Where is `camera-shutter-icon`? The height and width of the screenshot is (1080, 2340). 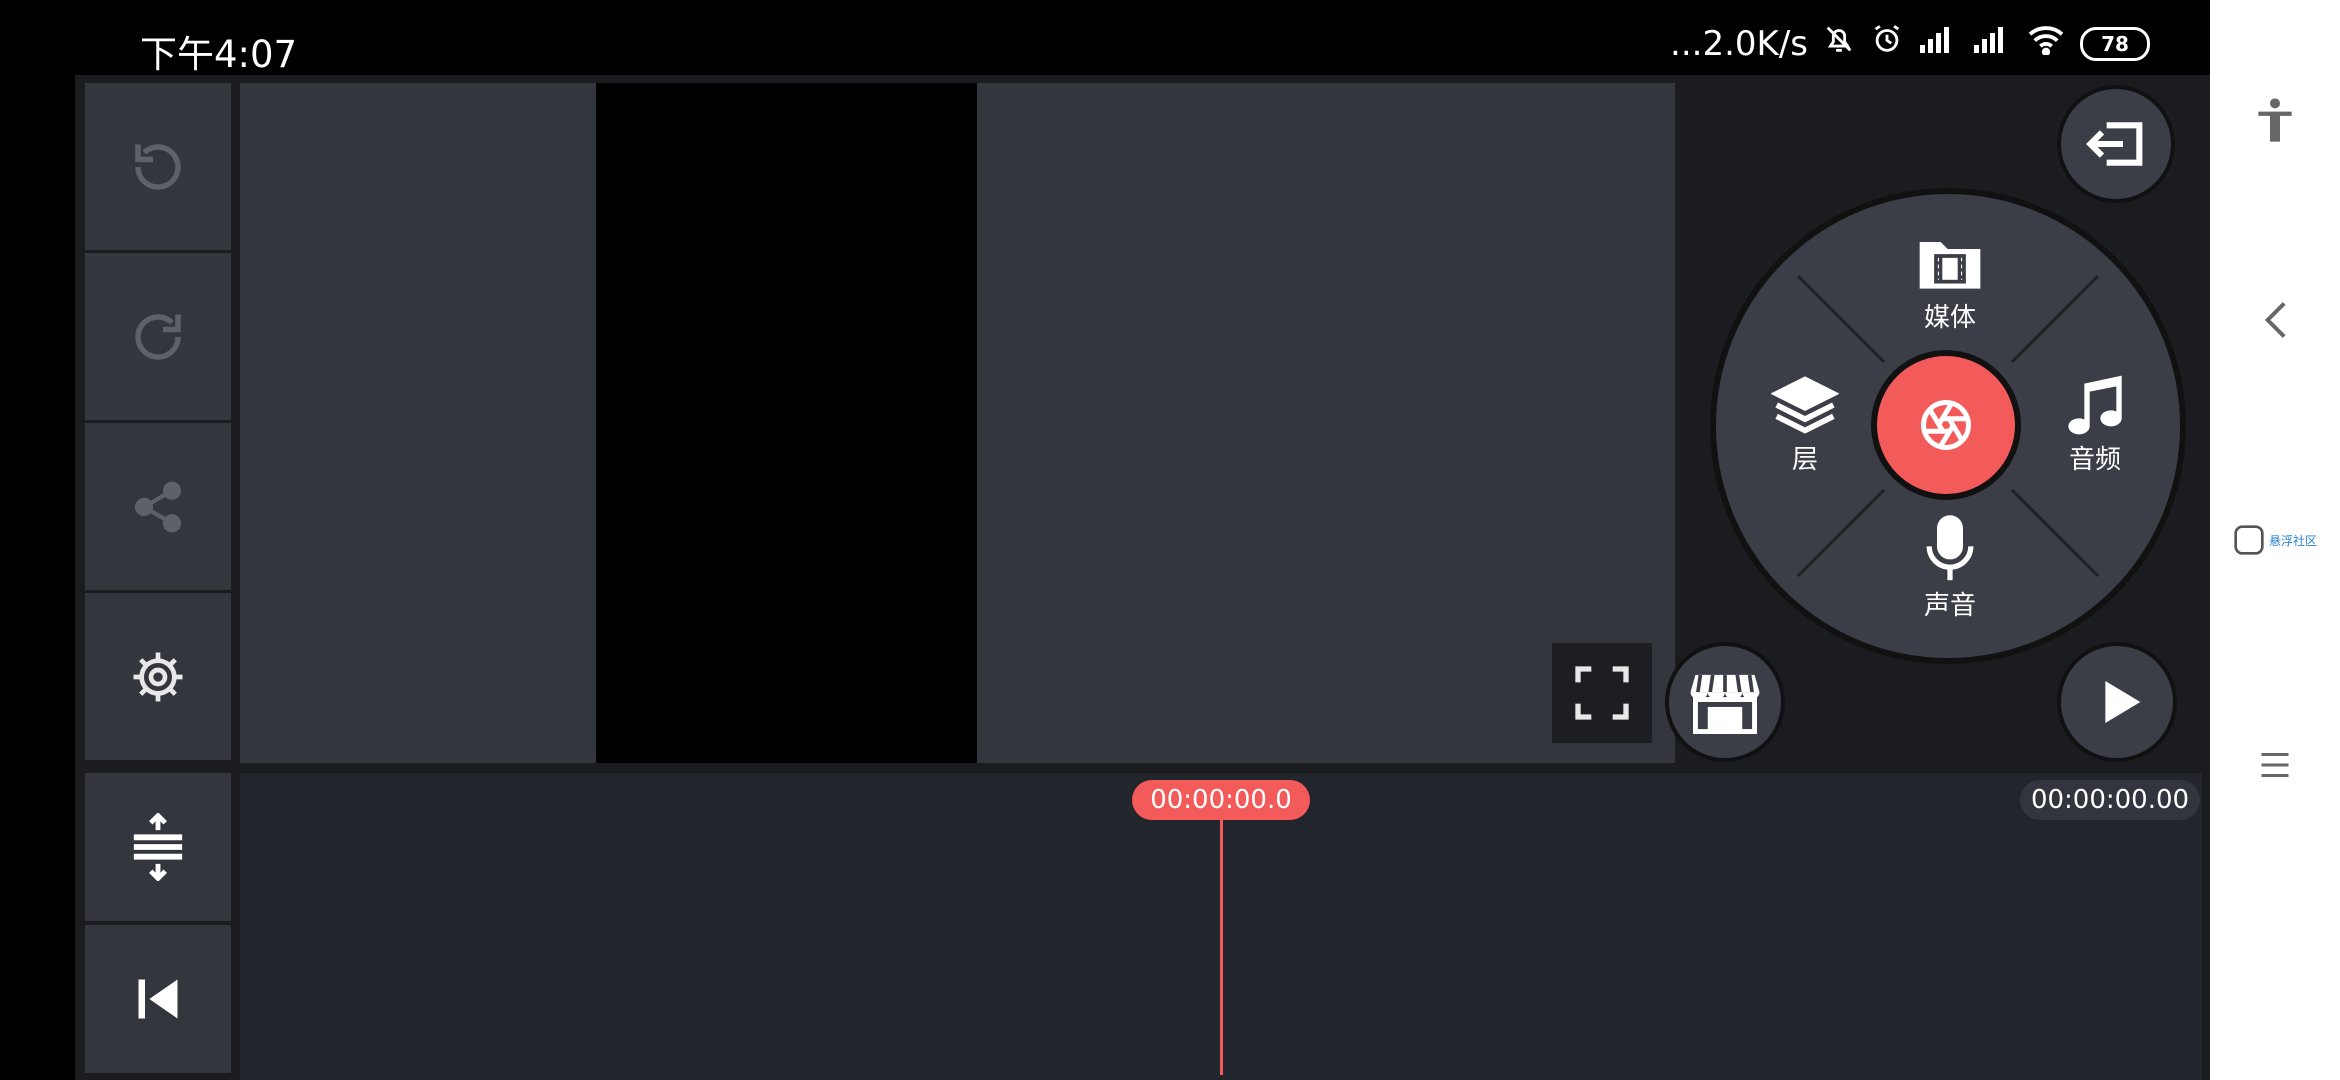
camera-shutter-icon is located at coordinates (1946, 425).